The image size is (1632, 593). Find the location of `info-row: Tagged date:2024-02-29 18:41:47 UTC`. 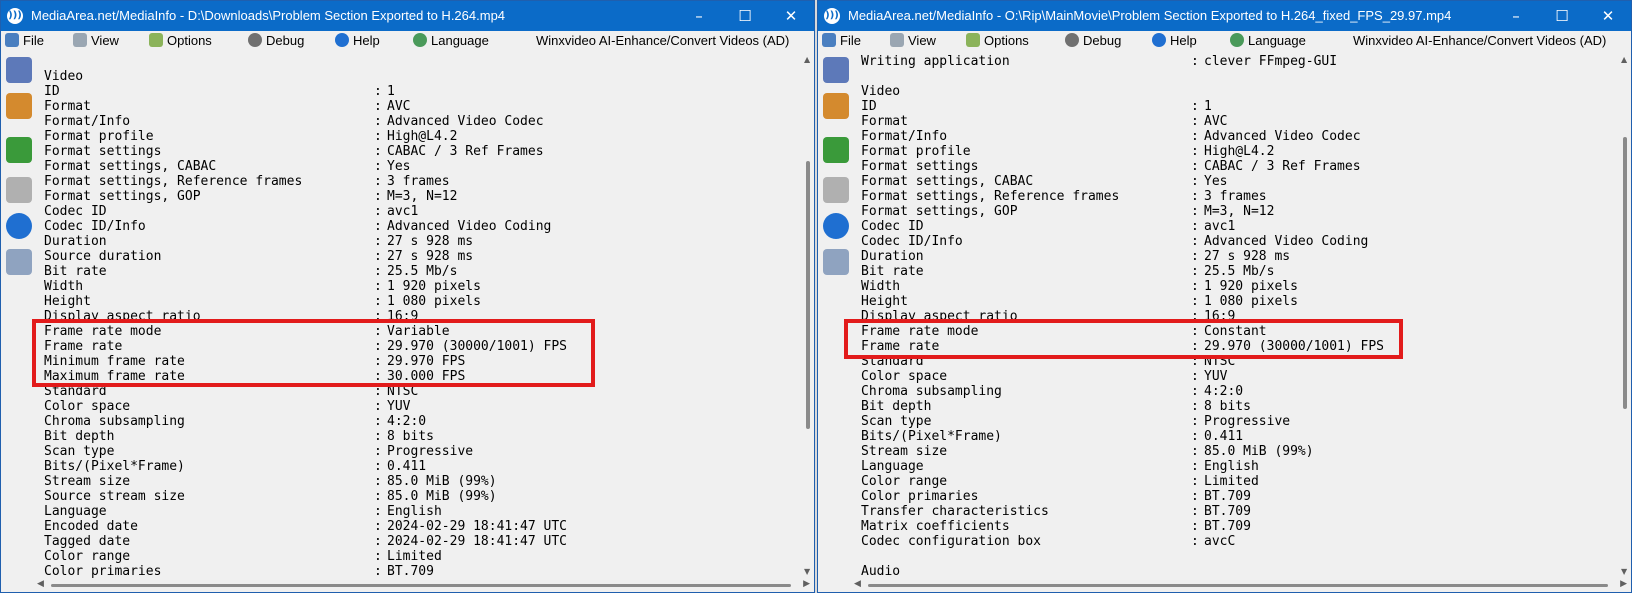

info-row: Tagged date:2024-02-29 18:41:47 UTC is located at coordinates (305, 541).